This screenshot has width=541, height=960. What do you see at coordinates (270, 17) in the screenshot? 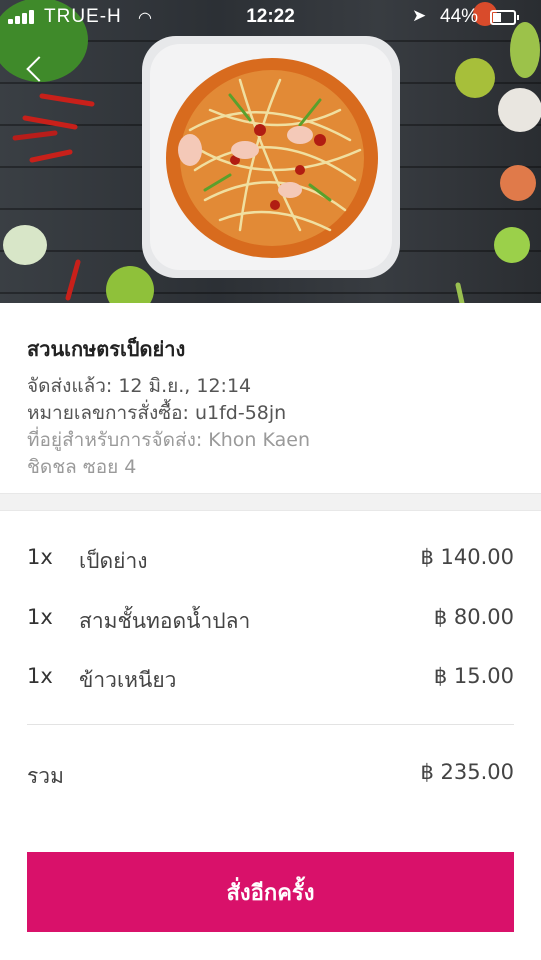
I see `status-bar: TRUE-H ◠ 12:22 ➤ 44%` at bounding box center [270, 17].